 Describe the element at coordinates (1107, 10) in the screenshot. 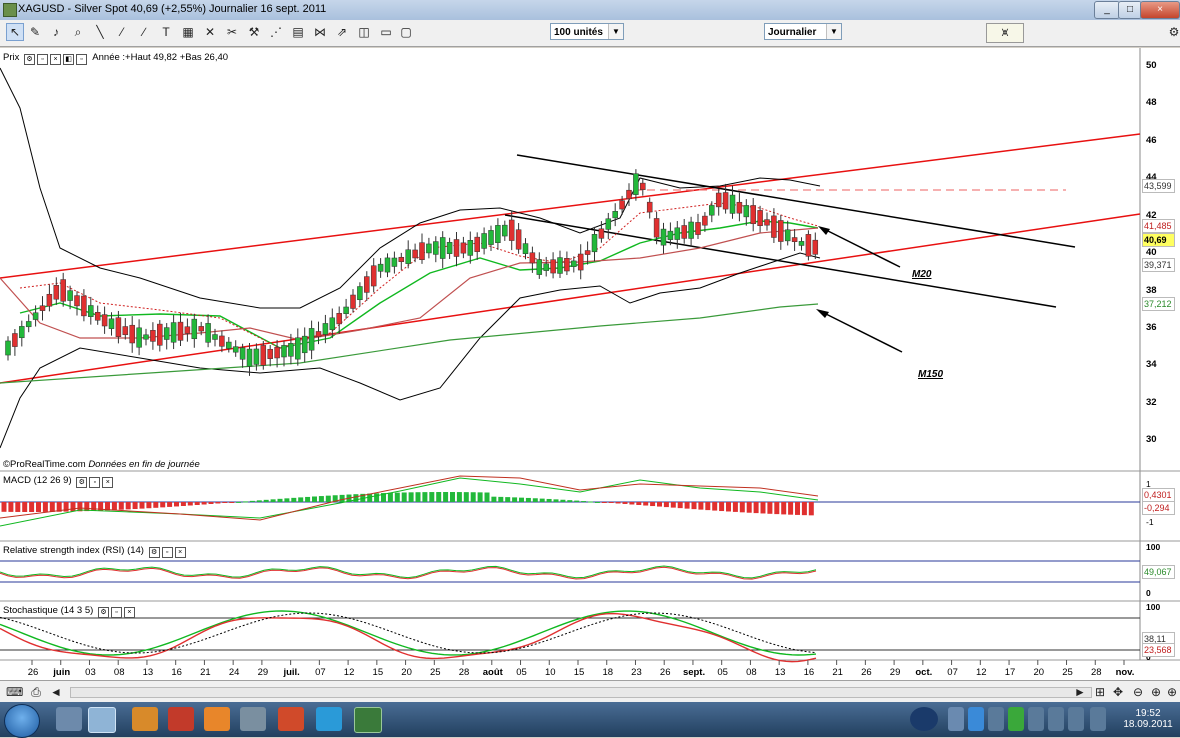

I see `minimize-button: _` at that location.